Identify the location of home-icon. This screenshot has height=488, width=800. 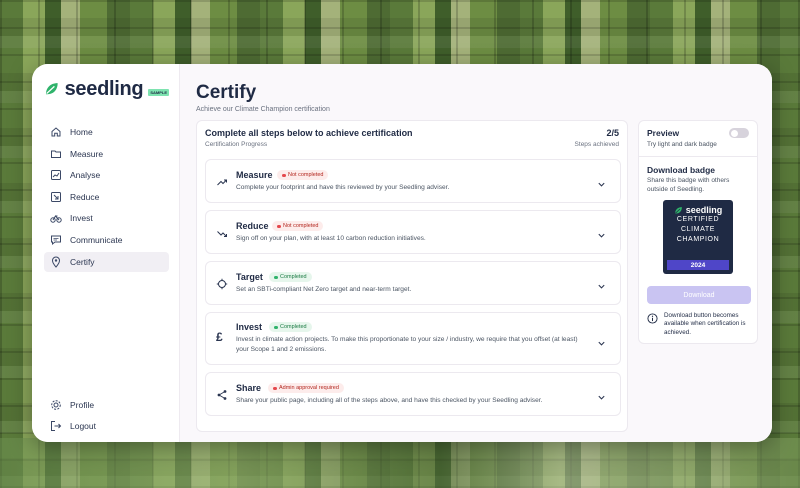
(56, 132).